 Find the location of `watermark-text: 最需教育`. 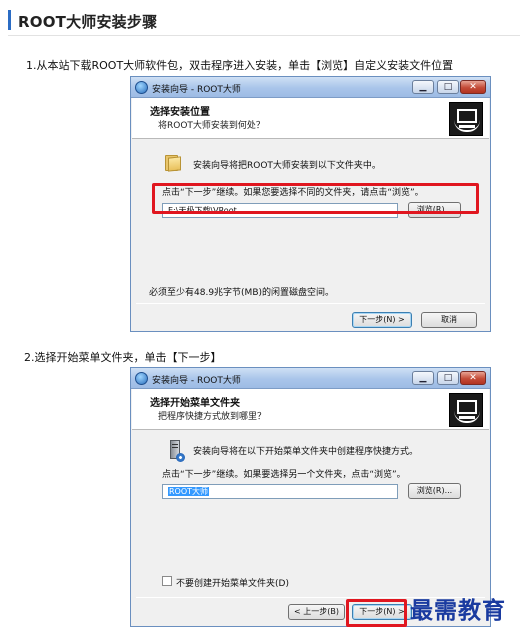

watermark-text: 最需教育 is located at coordinates (458, 610).